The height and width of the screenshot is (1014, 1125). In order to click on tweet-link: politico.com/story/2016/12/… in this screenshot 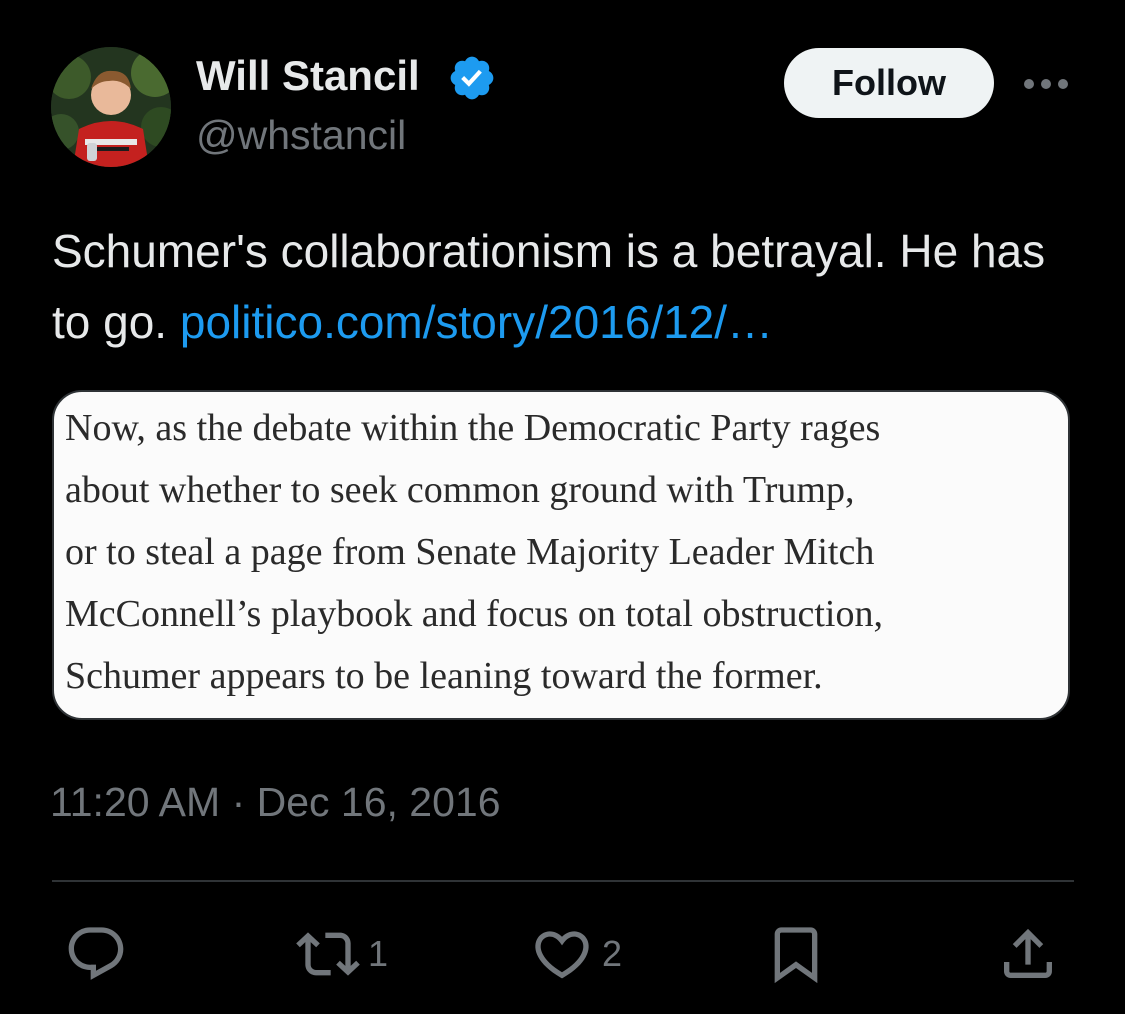, I will do `click(476, 322)`.